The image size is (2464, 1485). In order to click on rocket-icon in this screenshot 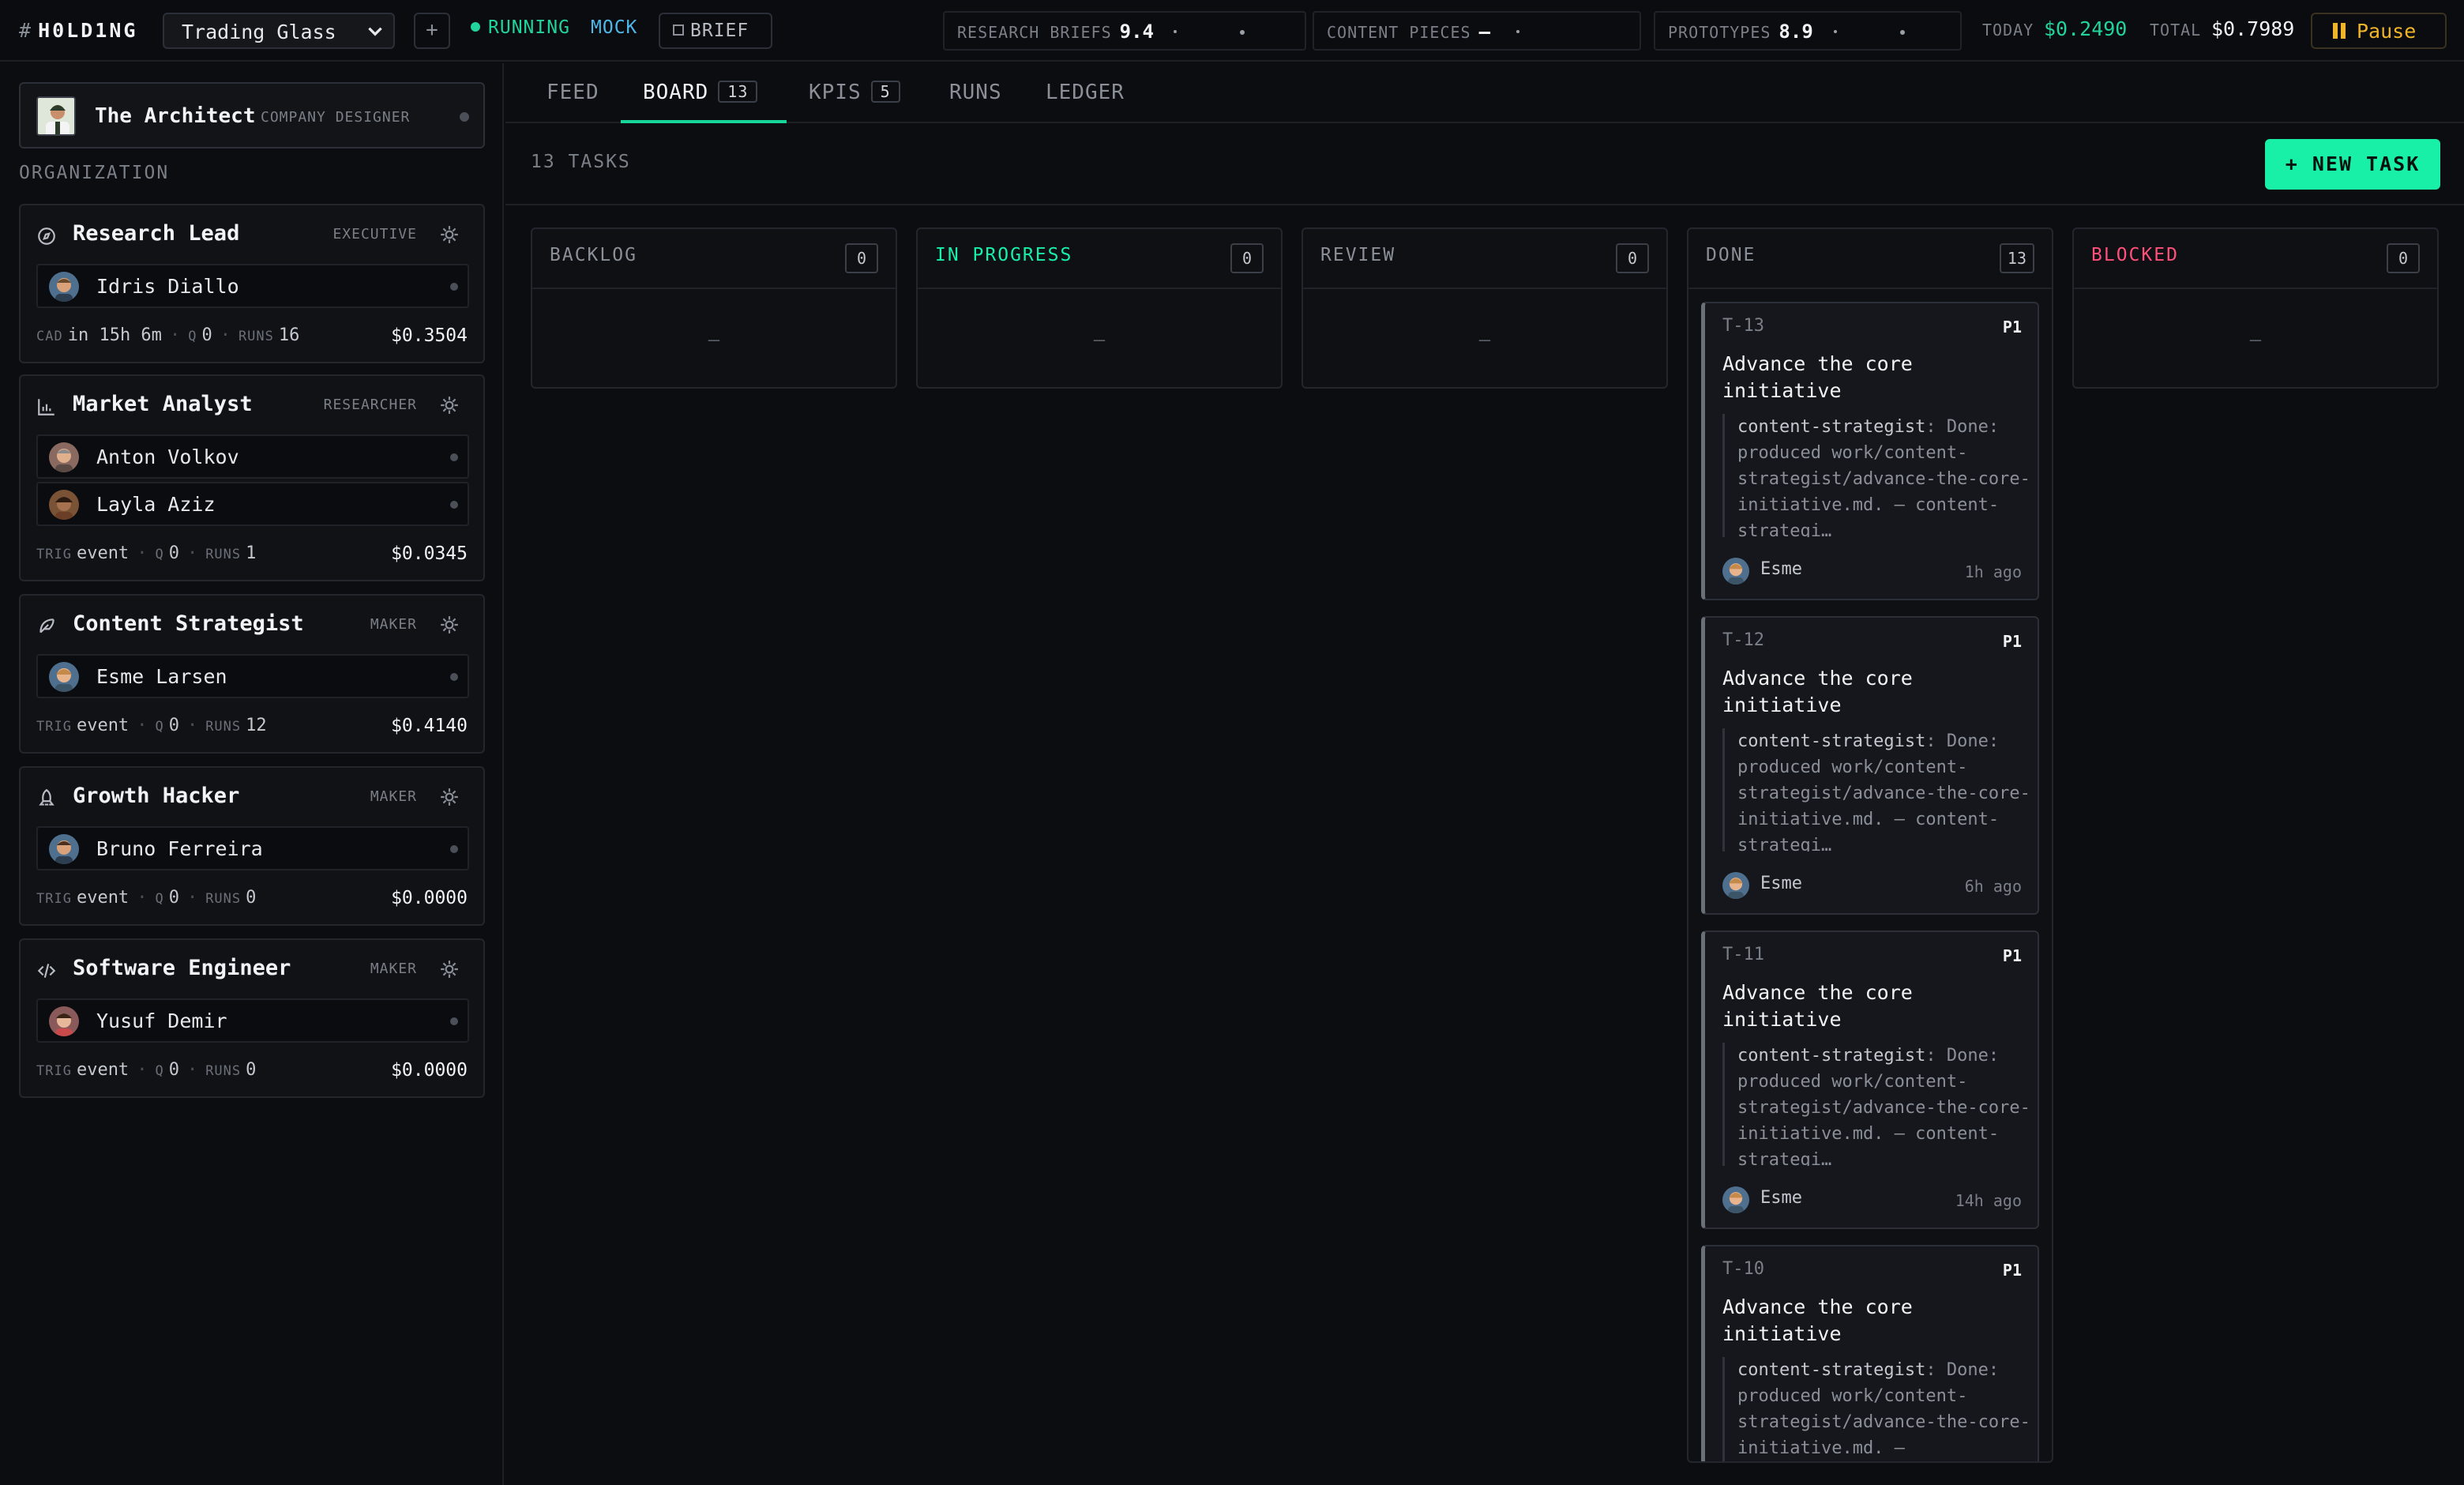, I will do `click(46, 797)`.